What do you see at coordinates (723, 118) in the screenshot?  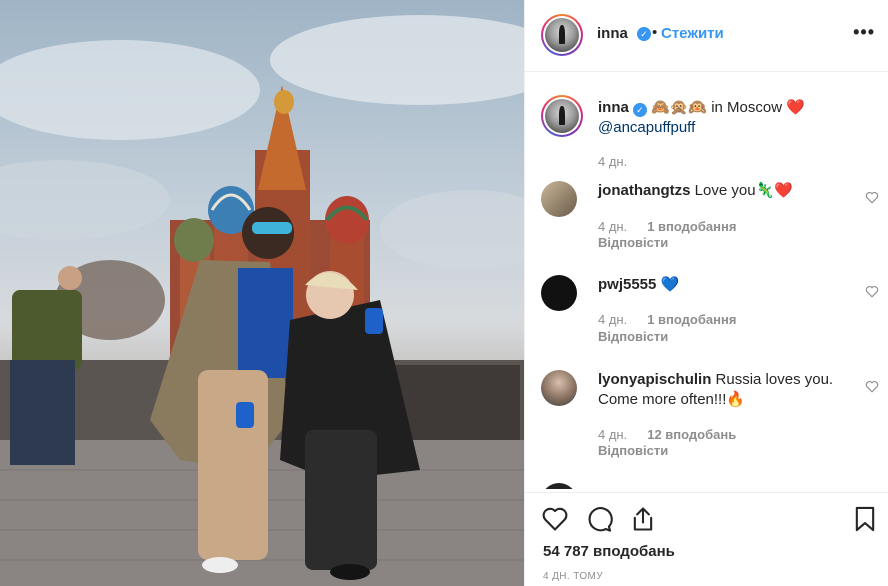 I see `caption-text: inna ✓ 🙈🙊🙉 in Moscow ❤️ @ancapuffpuff` at bounding box center [723, 118].